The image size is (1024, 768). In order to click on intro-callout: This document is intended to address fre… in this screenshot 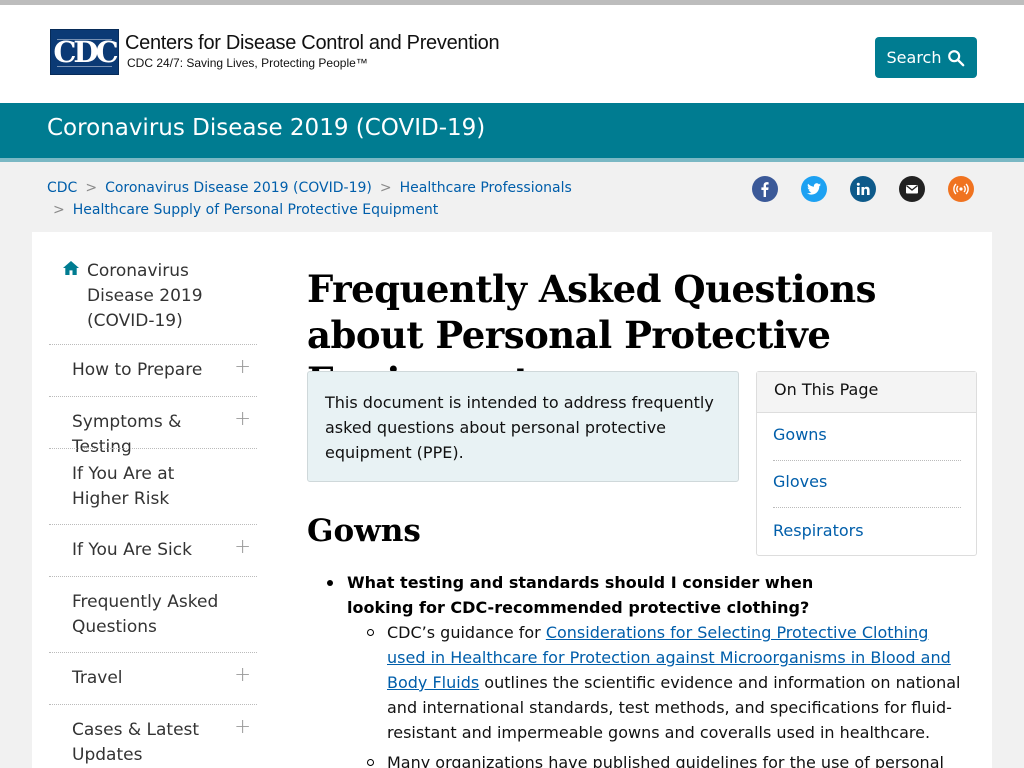, I will do `click(523, 426)`.